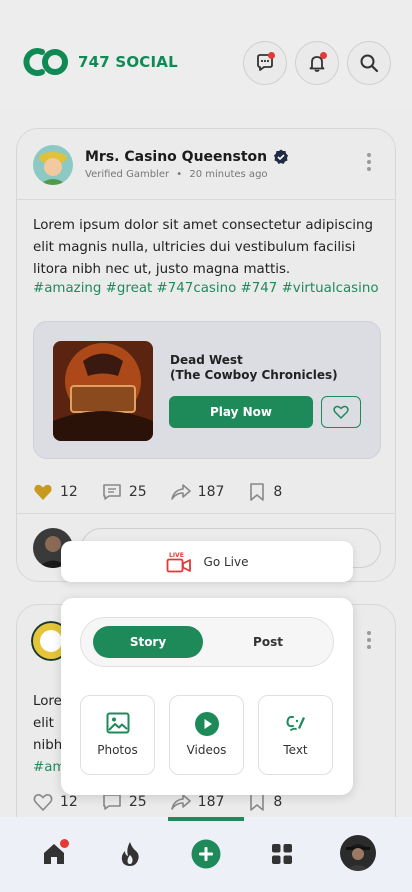  Describe the element at coordinates (176, 555) in the screenshot. I see `svg-text: LIVE` at that location.